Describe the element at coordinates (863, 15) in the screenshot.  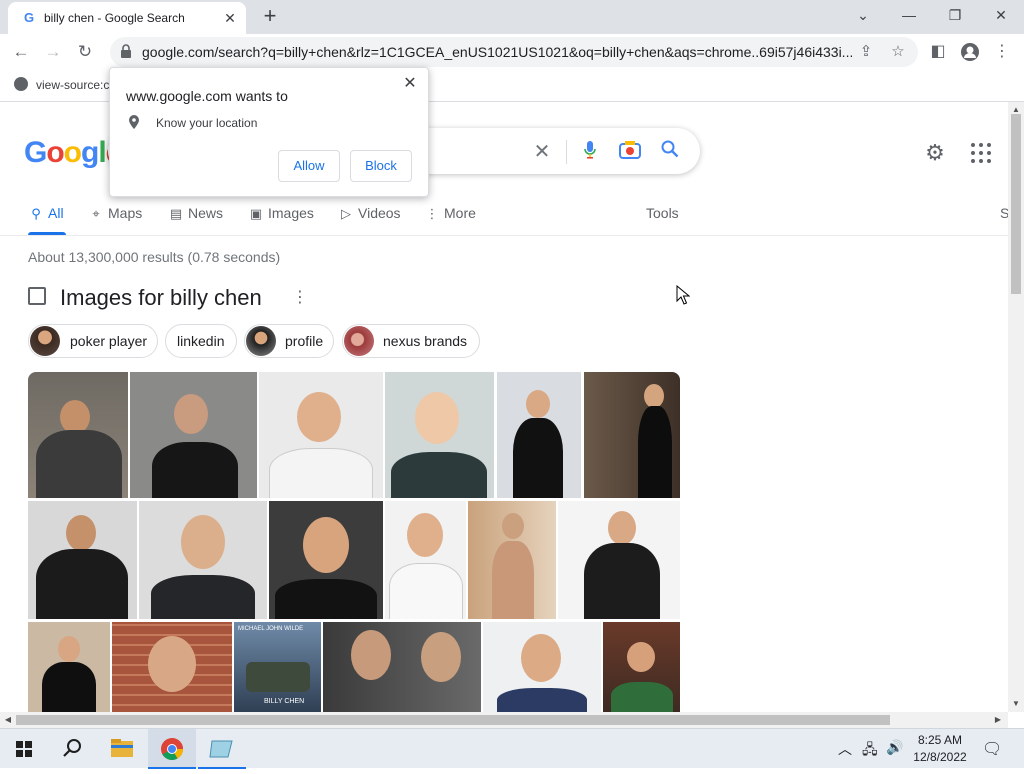
I see `tab-search-icon: ⌄` at that location.